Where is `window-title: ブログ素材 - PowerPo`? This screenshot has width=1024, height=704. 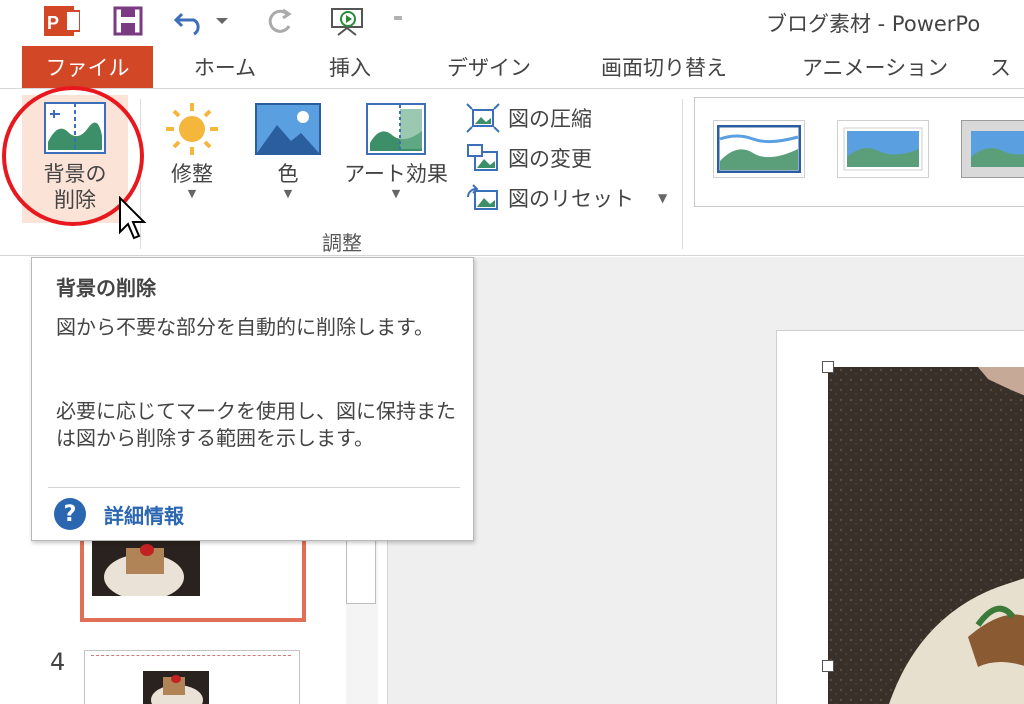 window-title: ブログ素材 - PowerPo is located at coordinates (873, 24).